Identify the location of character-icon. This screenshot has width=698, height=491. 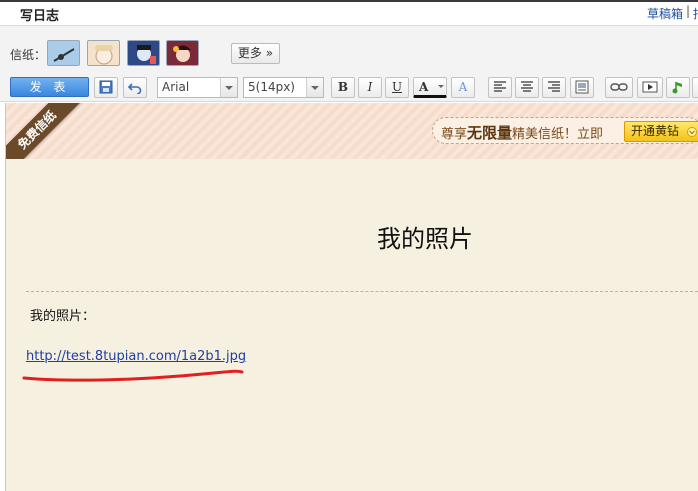
(146, 54).